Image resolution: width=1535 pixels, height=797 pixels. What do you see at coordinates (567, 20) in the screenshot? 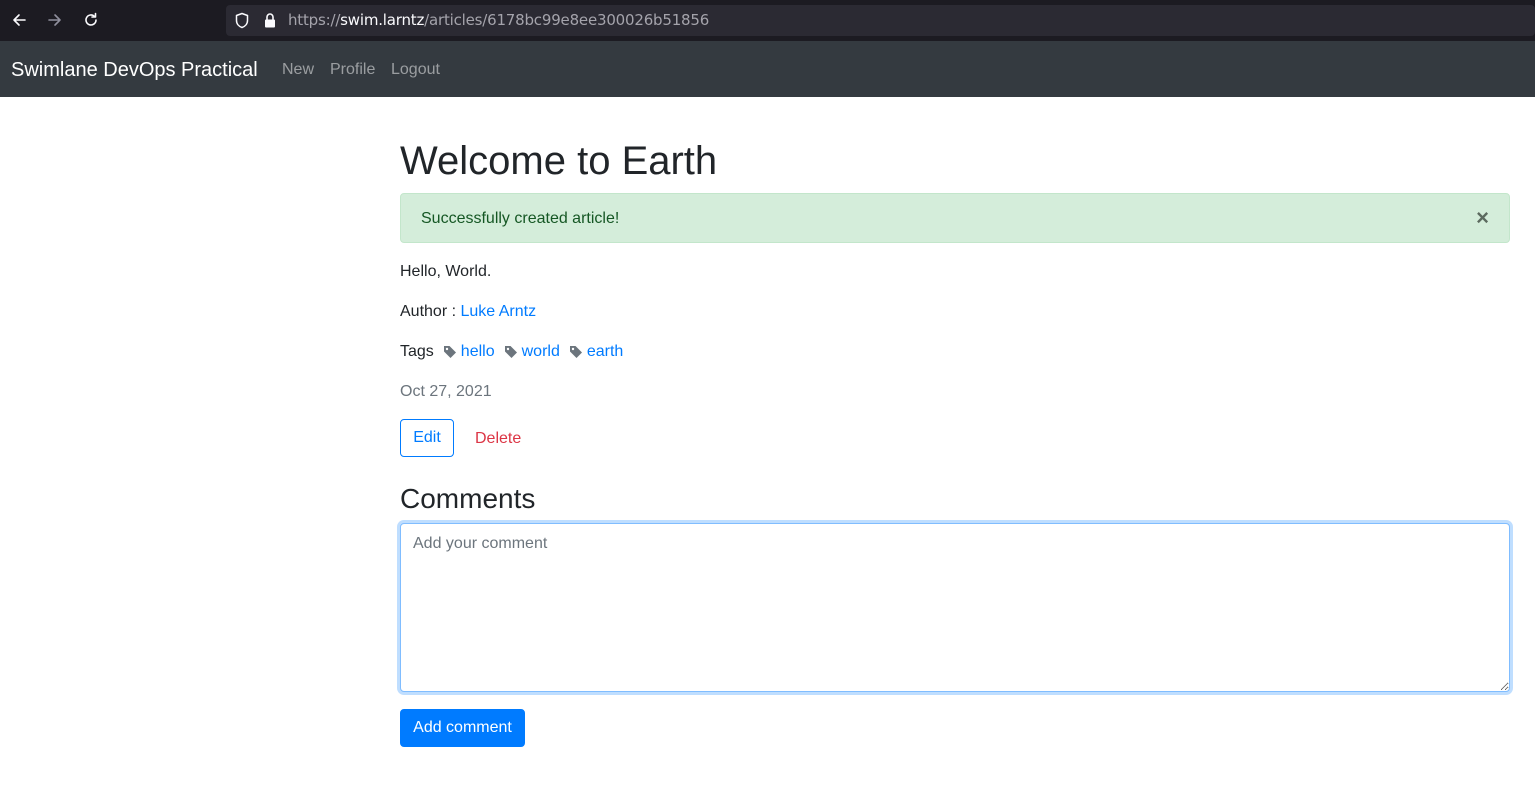
I see `url-path: /articles/6178bc99e8ee300026b51856` at bounding box center [567, 20].